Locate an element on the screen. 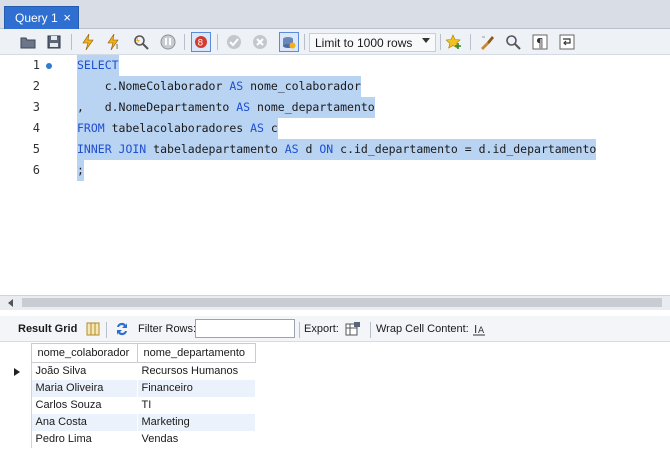 The height and width of the screenshot is (459, 670). sql-text: tabeladepartamento is located at coordinates (215, 149).